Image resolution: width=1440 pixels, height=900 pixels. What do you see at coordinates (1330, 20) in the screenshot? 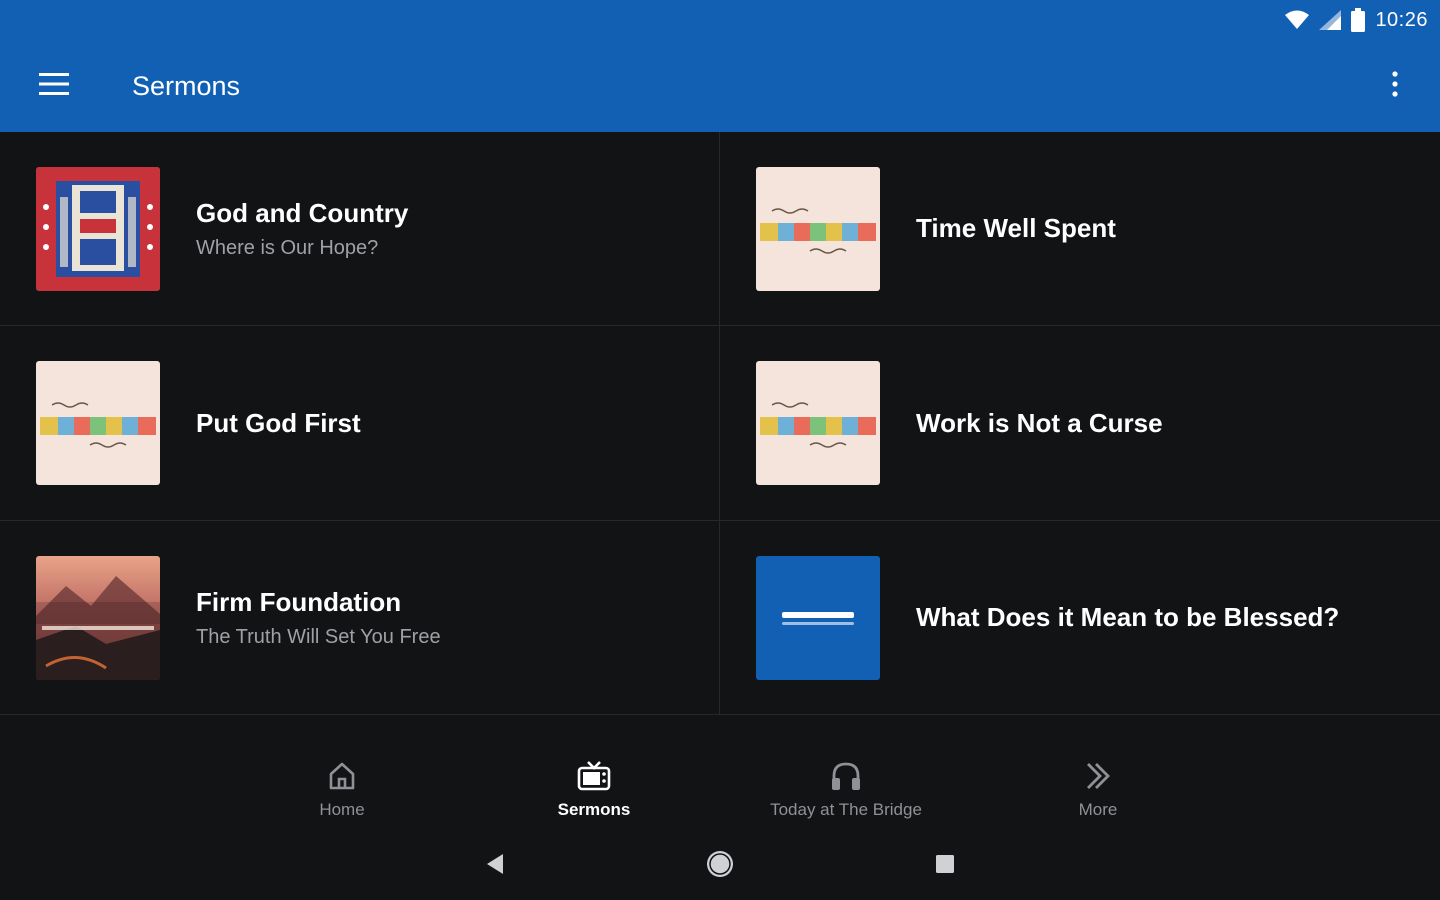
I see `cell-signal-icon` at bounding box center [1330, 20].